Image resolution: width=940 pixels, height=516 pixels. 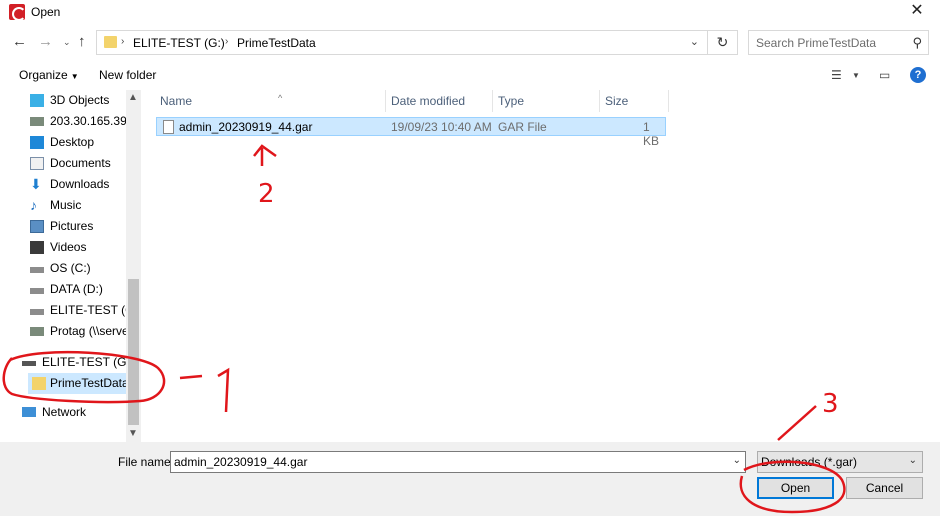 What do you see at coordinates (884, 488) in the screenshot?
I see `cancel-button: Cancel` at bounding box center [884, 488].